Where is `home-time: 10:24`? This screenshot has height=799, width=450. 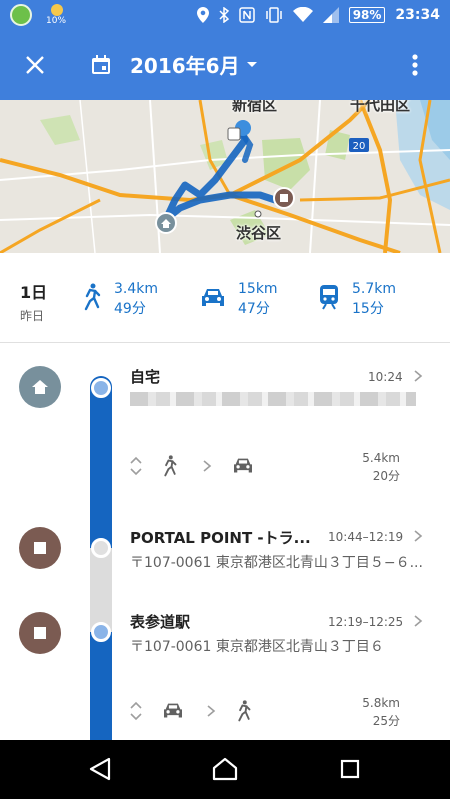 home-time: 10:24 is located at coordinates (385, 377).